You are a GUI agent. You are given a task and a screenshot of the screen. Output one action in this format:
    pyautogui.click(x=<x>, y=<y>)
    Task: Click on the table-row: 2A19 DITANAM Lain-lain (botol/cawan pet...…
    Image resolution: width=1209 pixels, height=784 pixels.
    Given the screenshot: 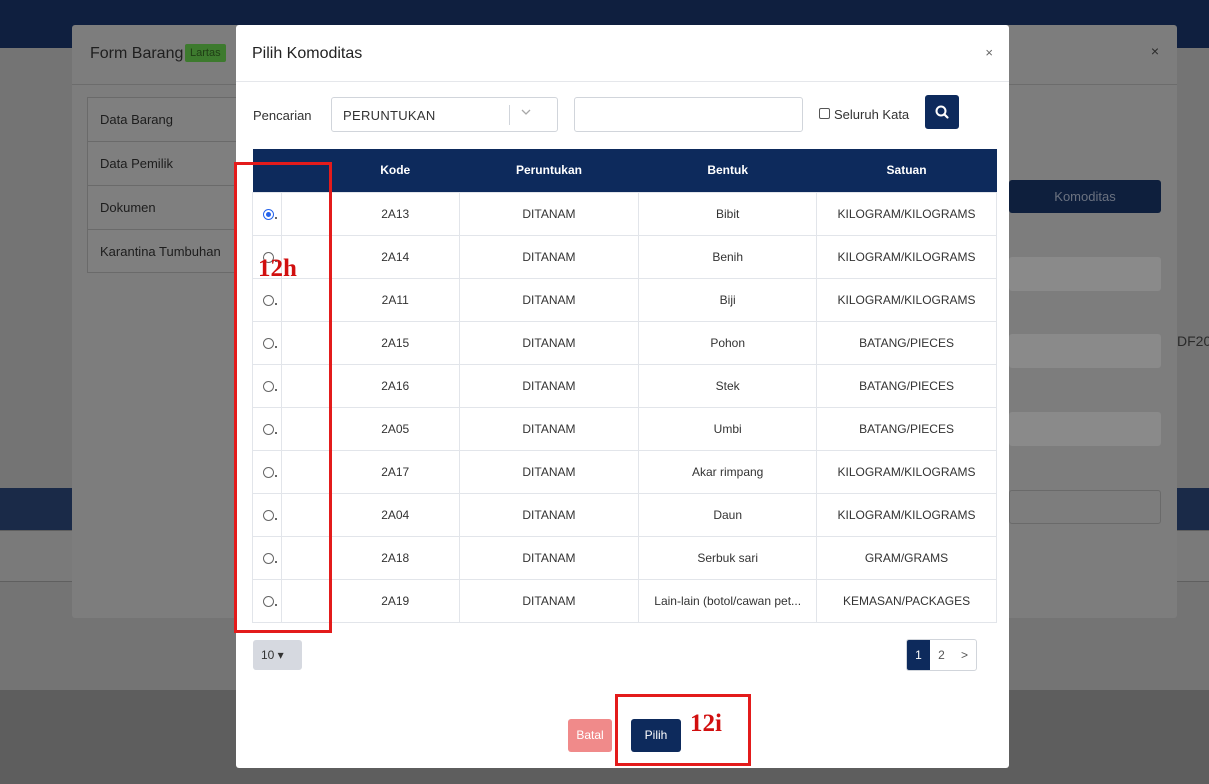 What is the action you would take?
    pyautogui.click(x=624, y=600)
    